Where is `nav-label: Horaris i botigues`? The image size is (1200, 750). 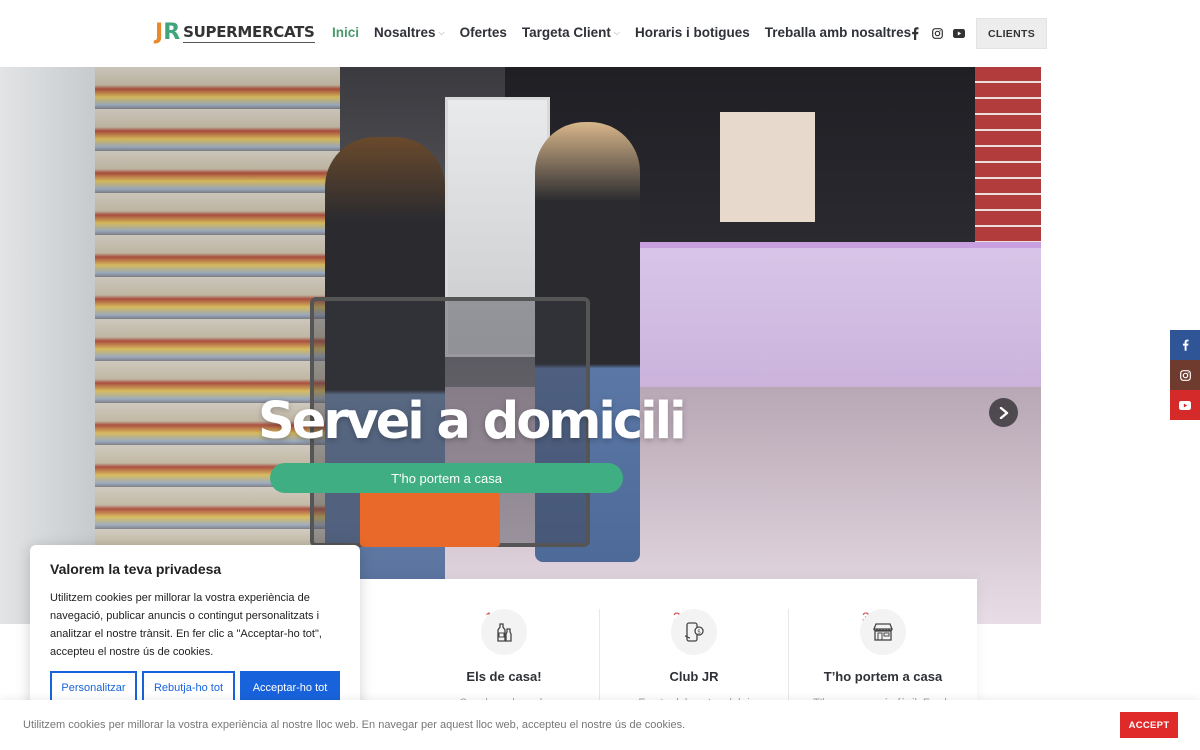
nav-label: Horaris i botigues is located at coordinates (692, 32).